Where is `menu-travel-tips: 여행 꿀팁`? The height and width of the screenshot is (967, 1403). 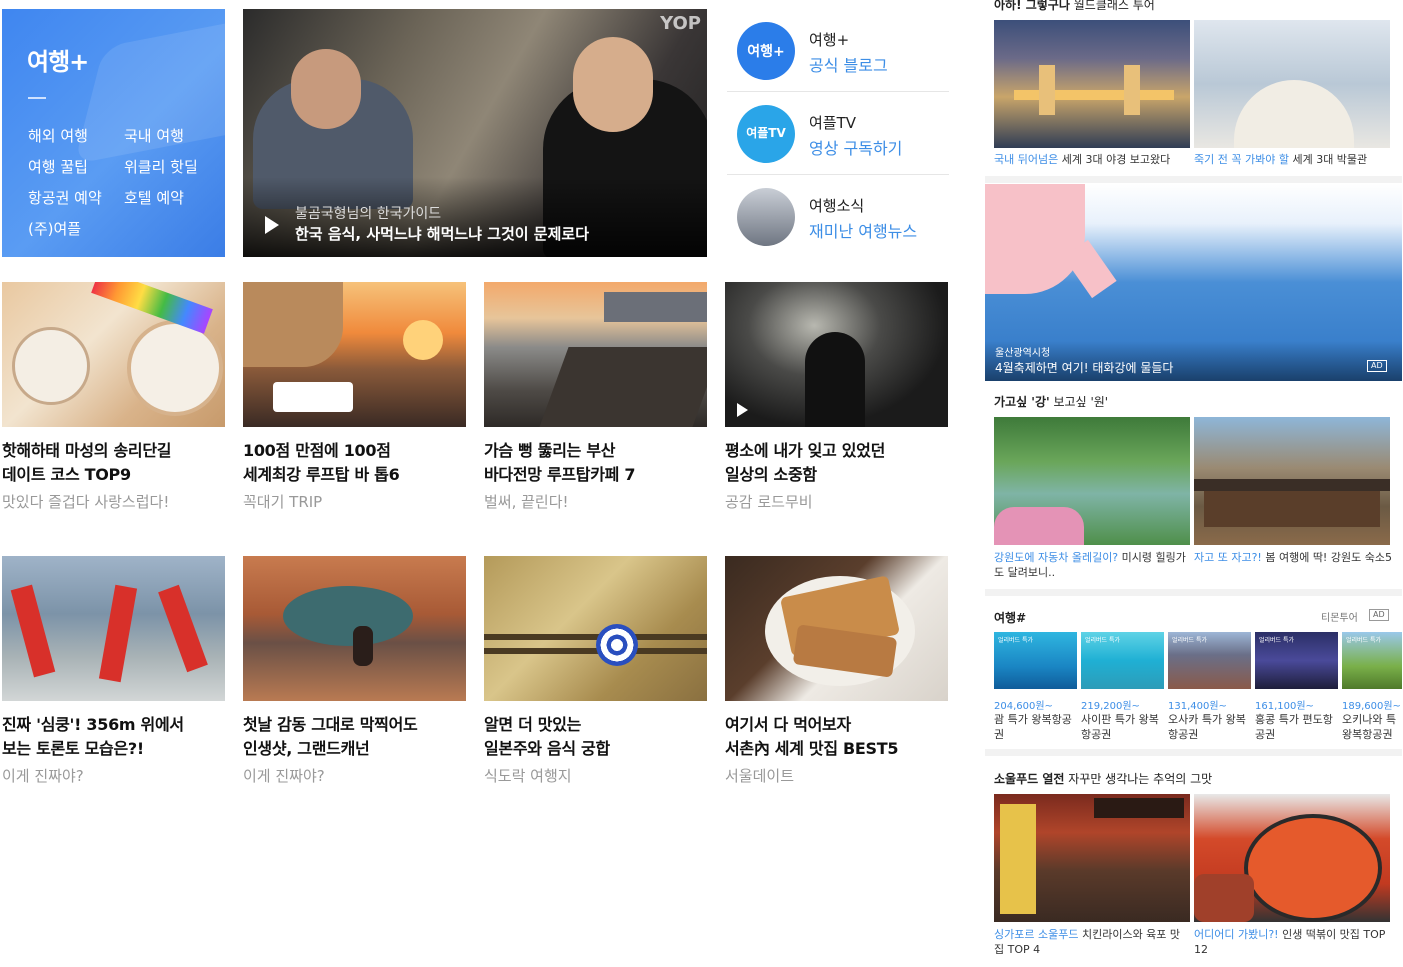
menu-travel-tips: 여행 꿀팁 is located at coordinates (58, 166).